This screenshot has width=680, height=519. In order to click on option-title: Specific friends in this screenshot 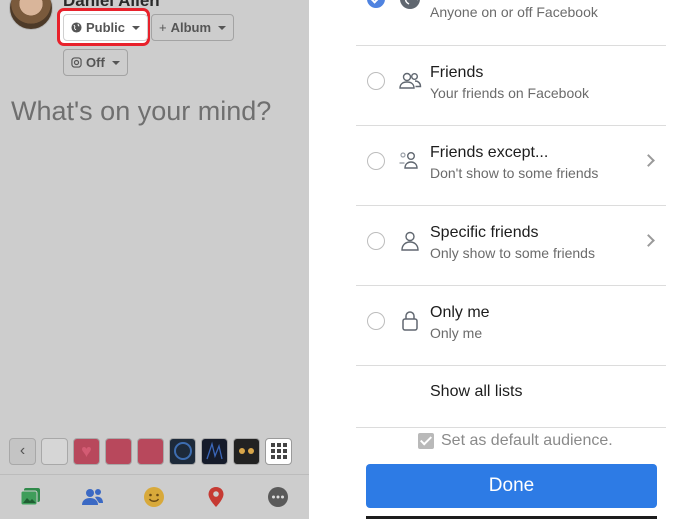, I will do `click(484, 232)`.